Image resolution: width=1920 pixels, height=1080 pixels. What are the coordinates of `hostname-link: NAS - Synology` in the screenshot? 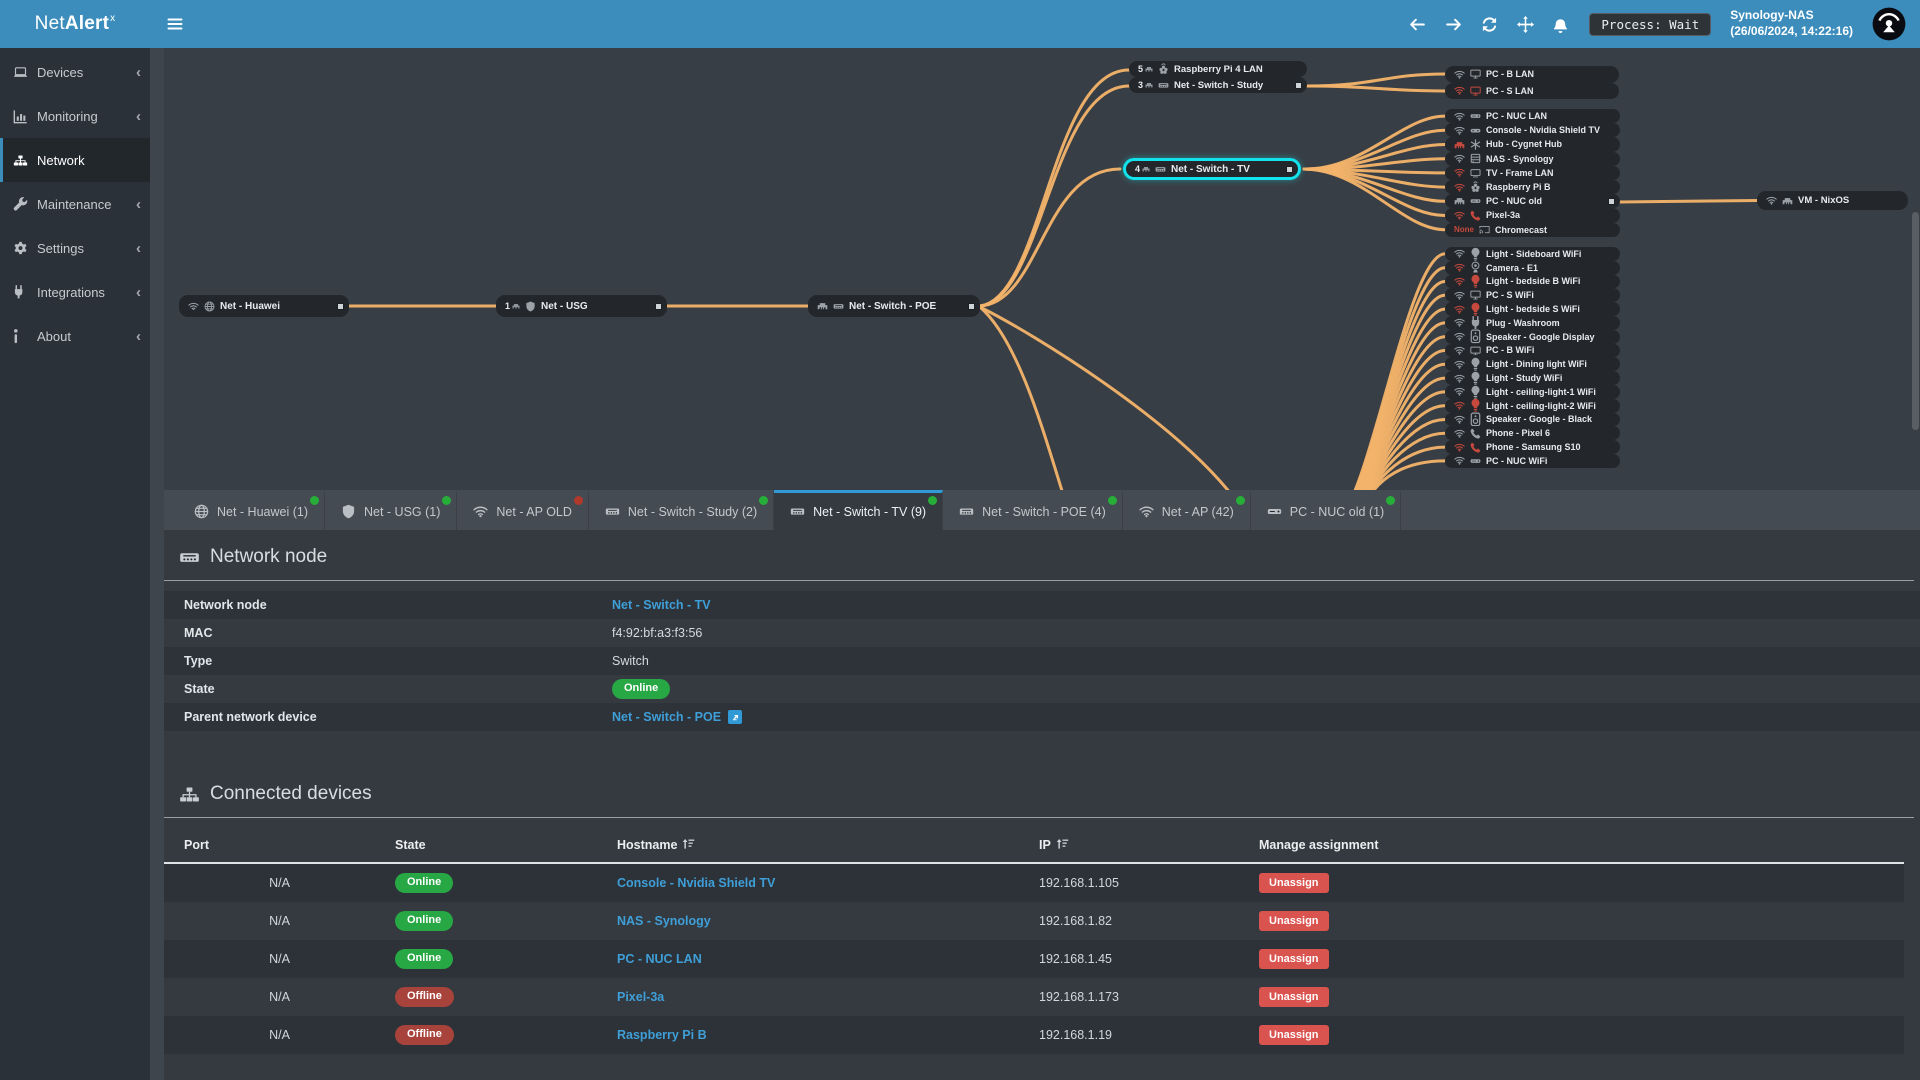 It's located at (664, 921).